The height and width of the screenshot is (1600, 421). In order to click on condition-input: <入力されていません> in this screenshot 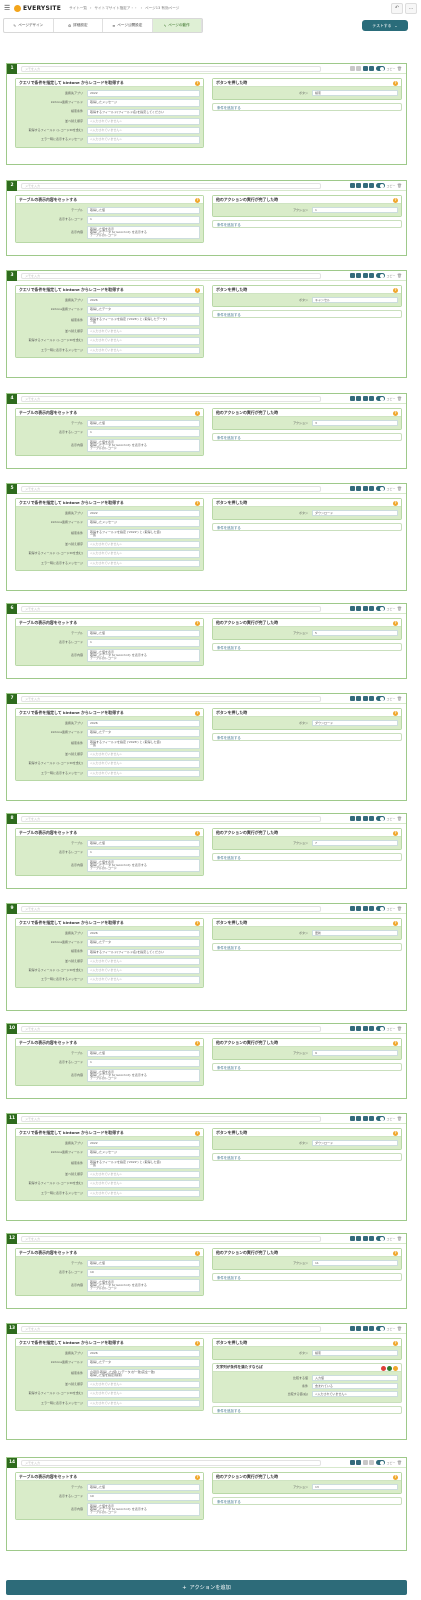, I will do `click(355, 1394)`.